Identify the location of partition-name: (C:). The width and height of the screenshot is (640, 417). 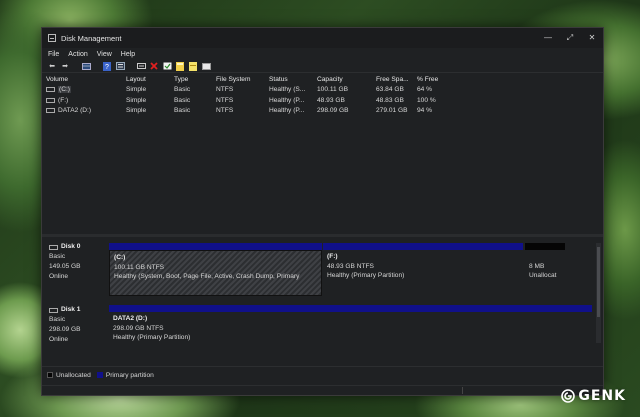
(120, 257).